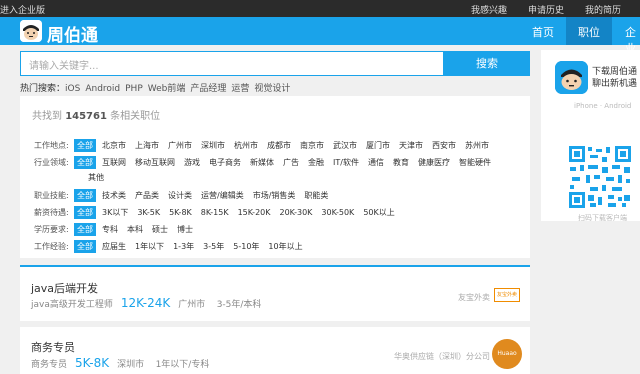  Describe the element at coordinates (64, 288) in the screenshot. I see `job-title: java后端开发` at that location.